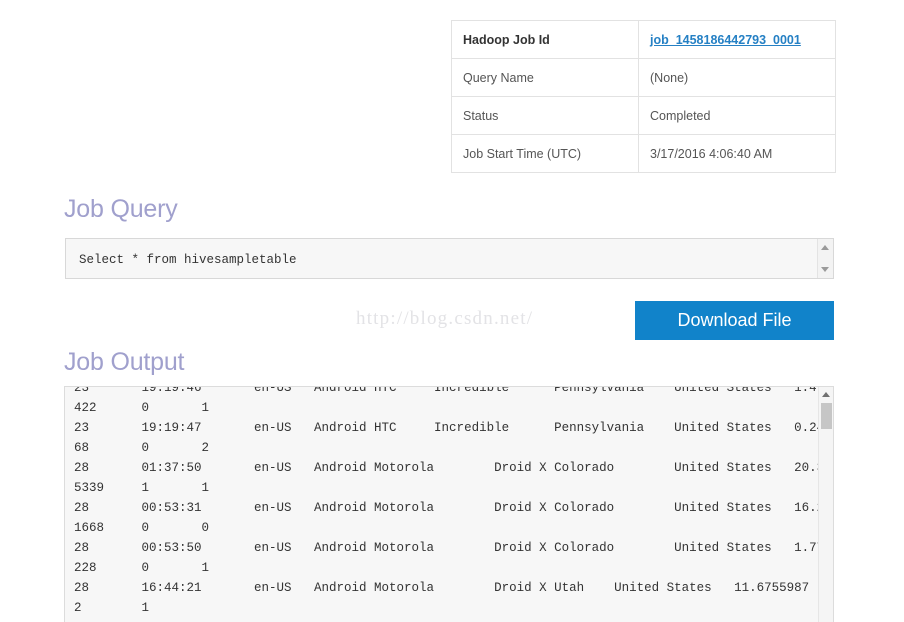 The width and height of the screenshot is (904, 622). I want to click on output-line: 2 1, so click(112, 608).